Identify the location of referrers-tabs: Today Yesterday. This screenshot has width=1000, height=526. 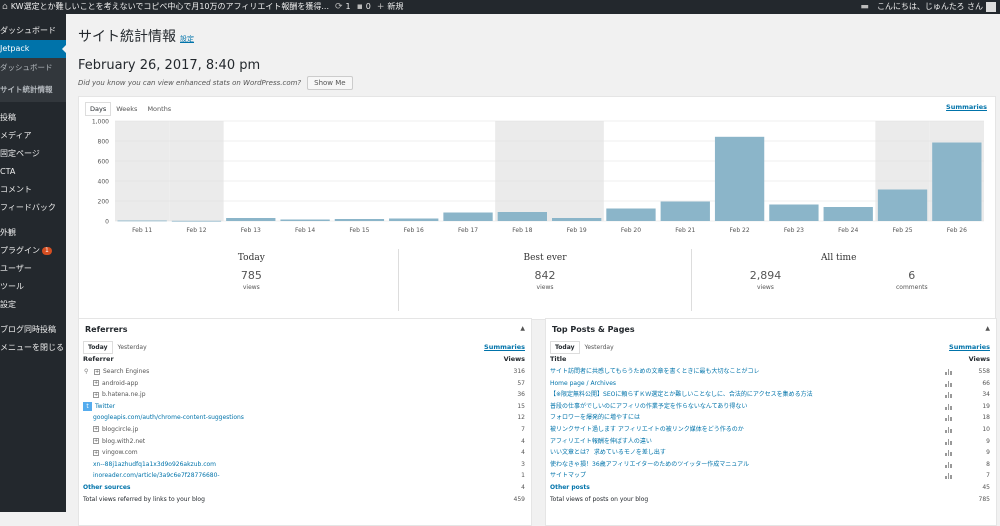
(117, 347).